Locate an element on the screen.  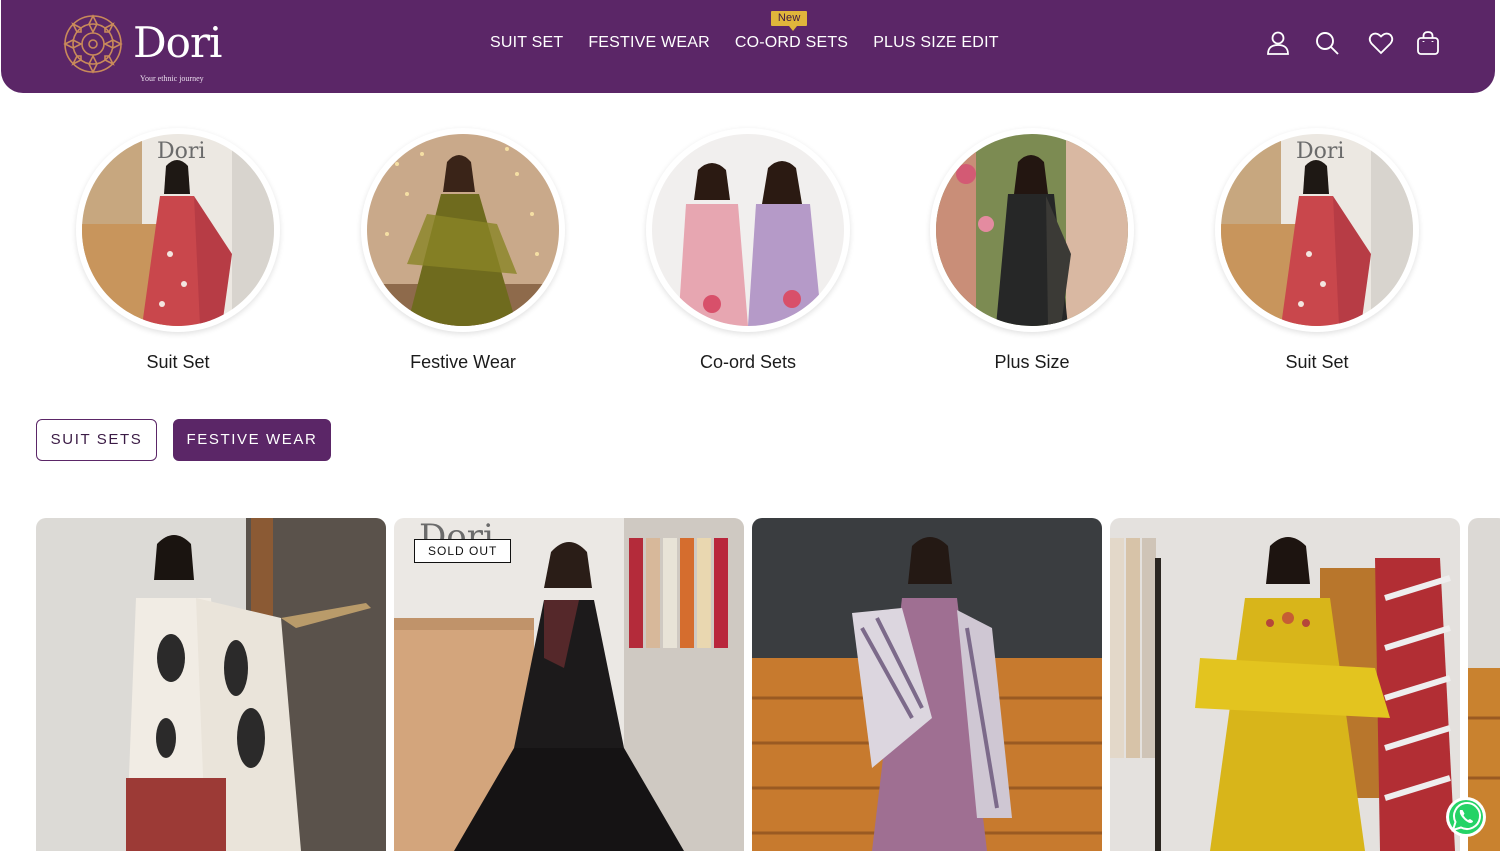
category-co-ord-sets: Co-ord Sets is located at coordinates (748, 250).